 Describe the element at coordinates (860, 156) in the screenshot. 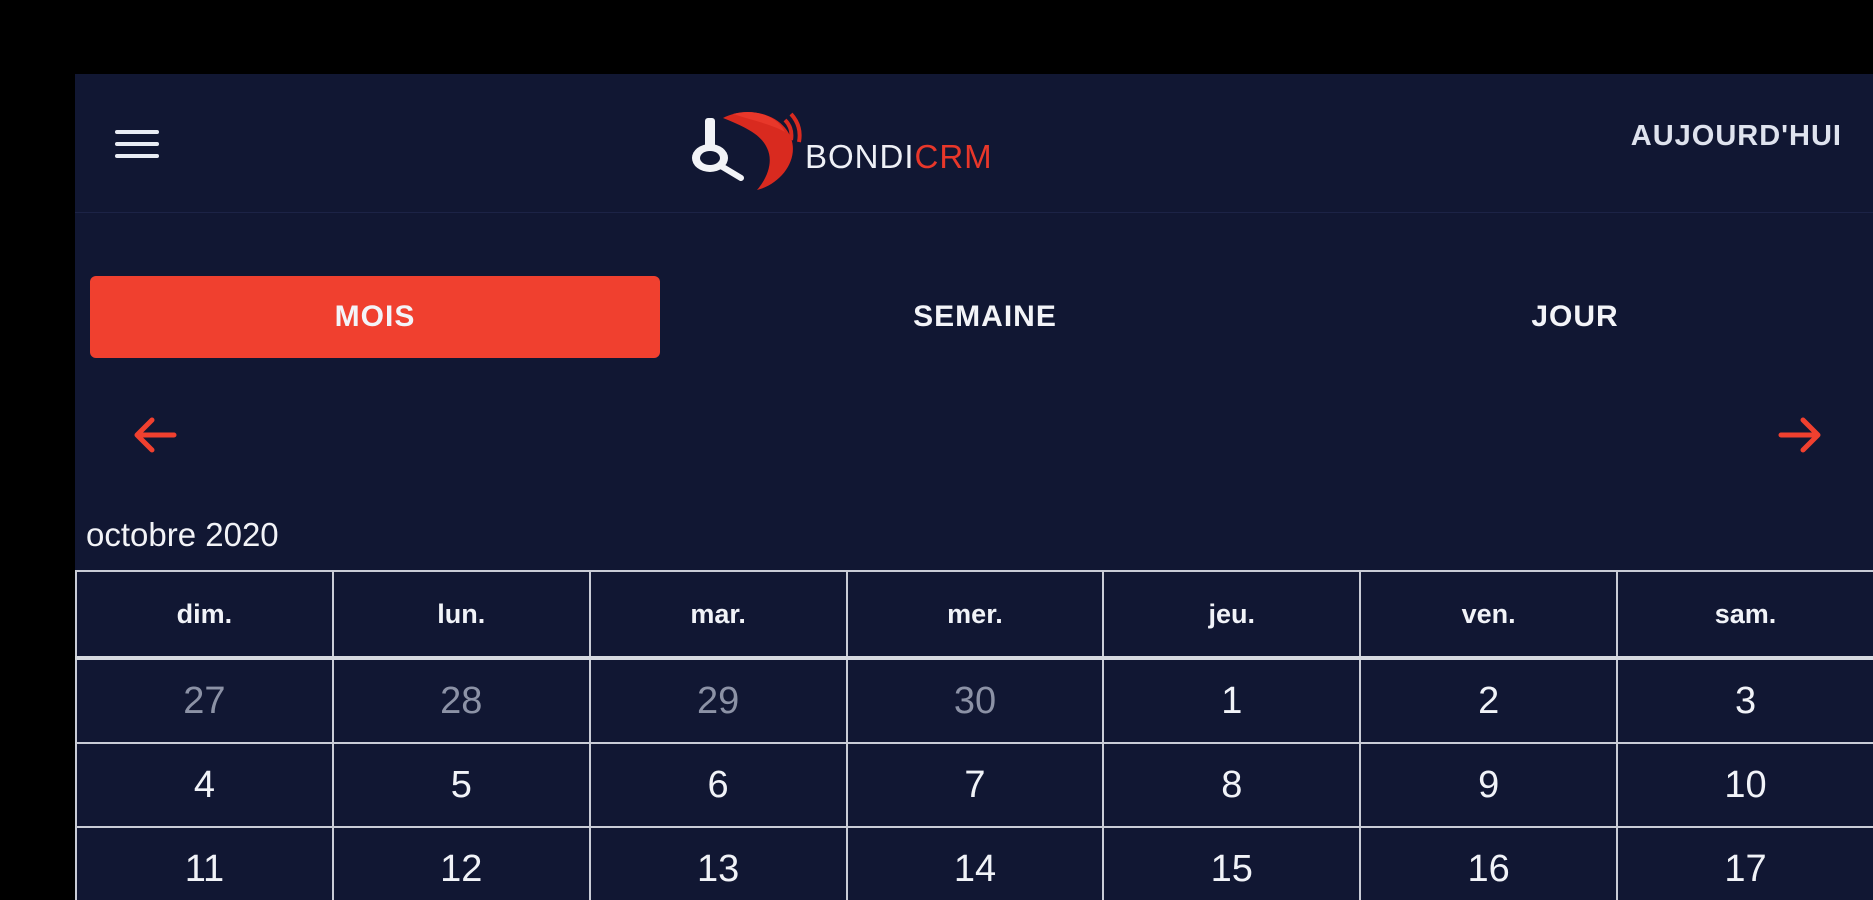

I see `logo-text-bondi: BONDI` at that location.